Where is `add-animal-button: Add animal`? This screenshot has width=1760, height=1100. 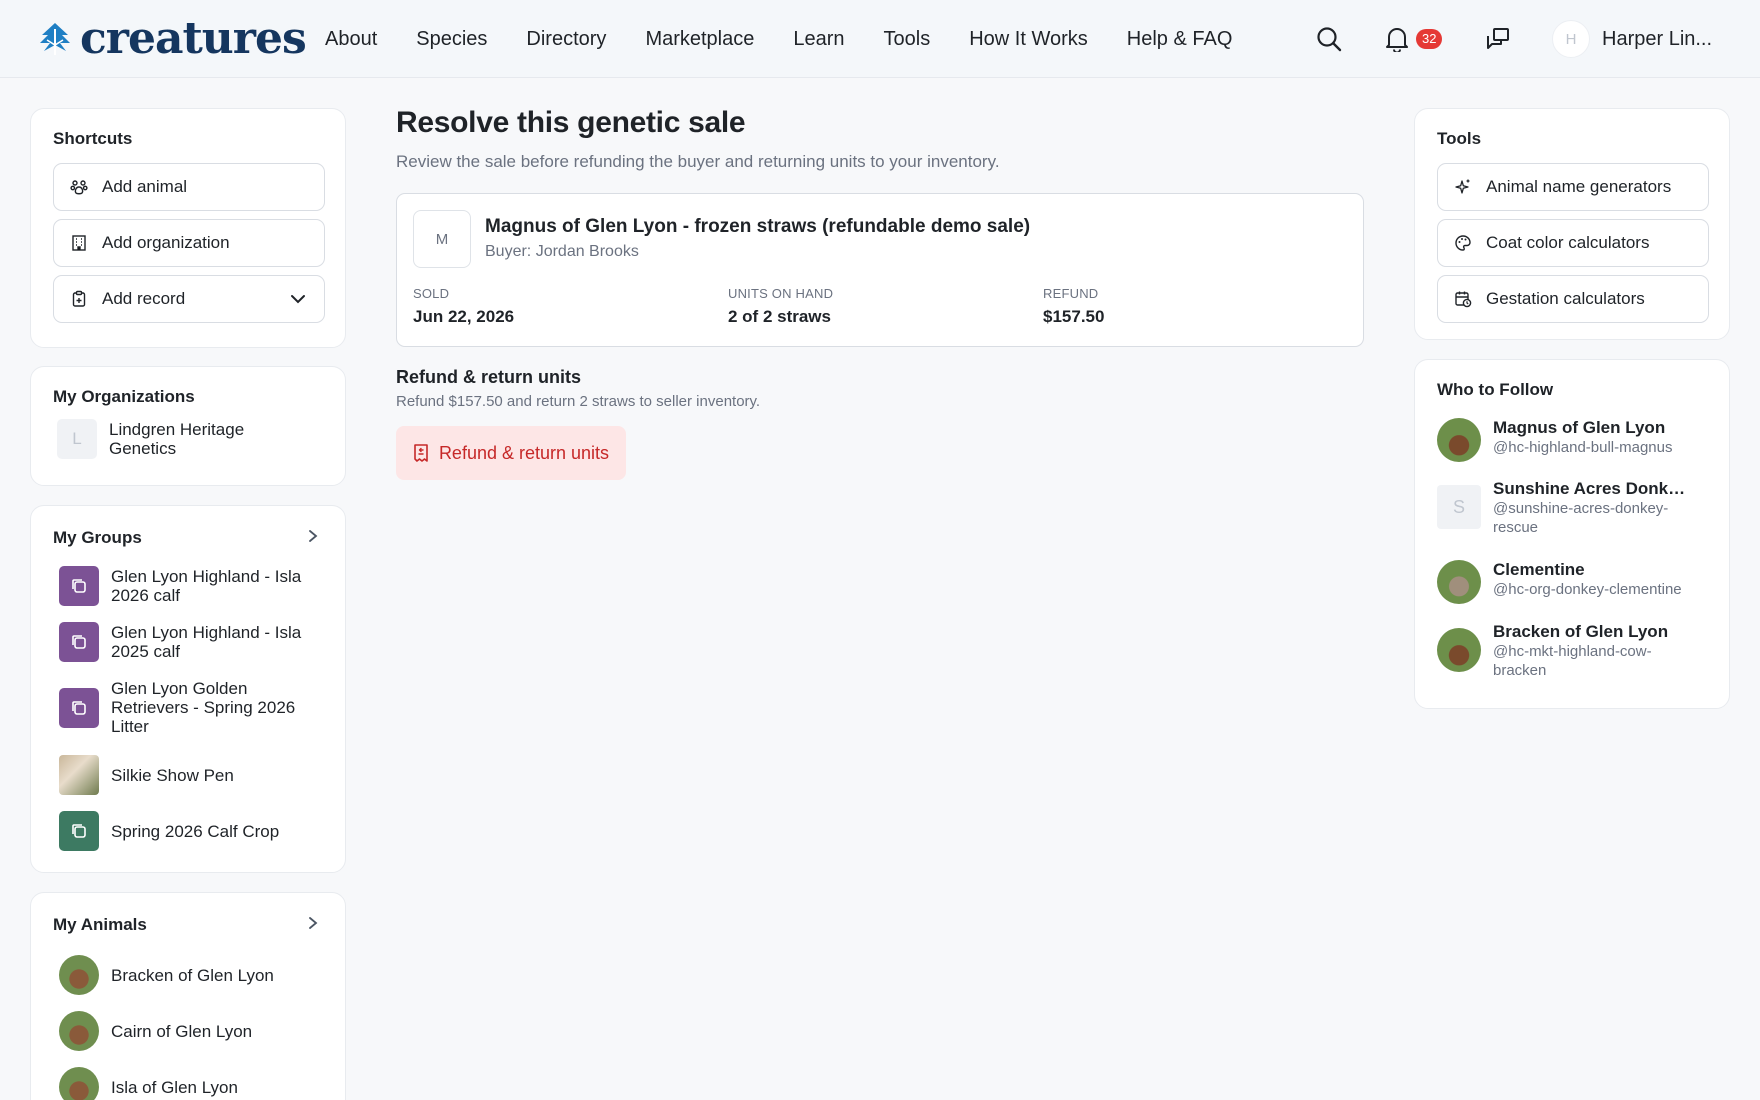
add-animal-button: Add animal is located at coordinates (189, 187).